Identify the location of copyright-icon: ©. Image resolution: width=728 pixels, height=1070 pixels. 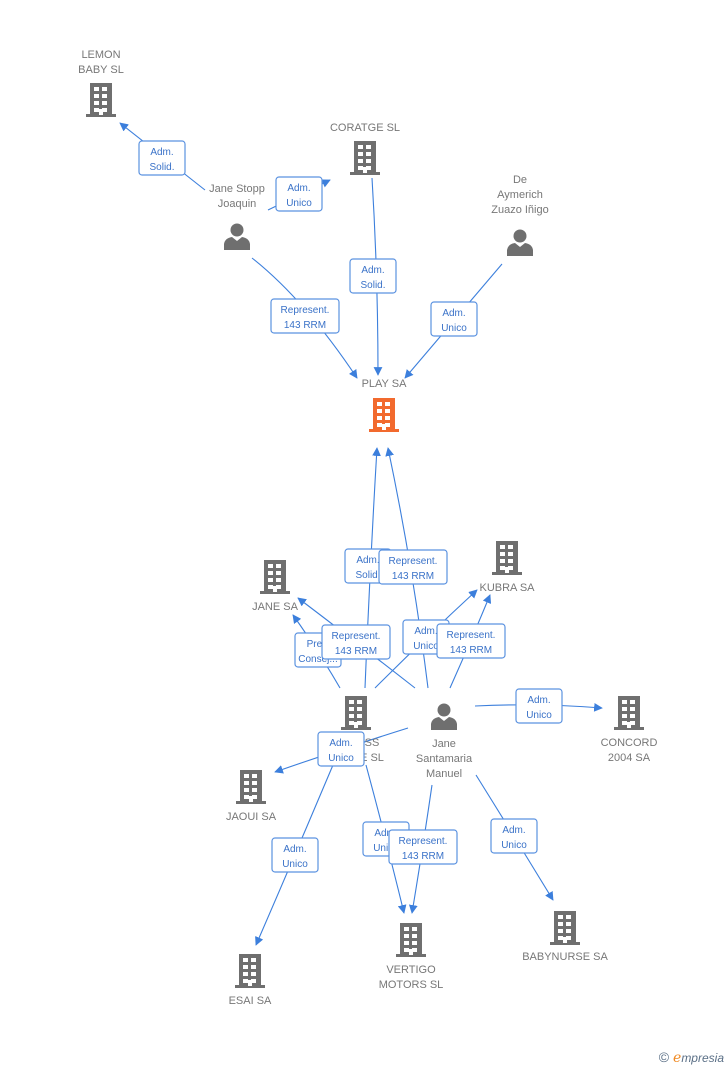
(664, 1057).